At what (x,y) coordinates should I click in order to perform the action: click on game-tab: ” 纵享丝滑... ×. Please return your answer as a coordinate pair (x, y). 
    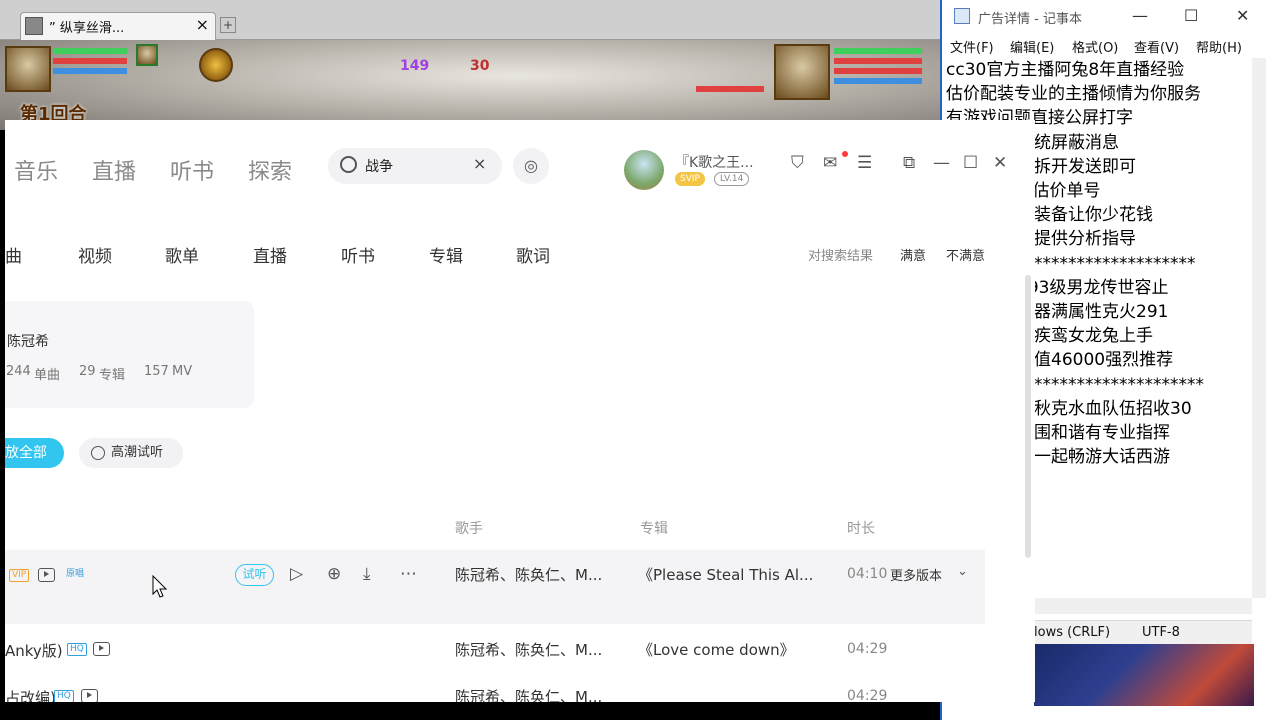
    Looking at the image, I should click on (118, 26).